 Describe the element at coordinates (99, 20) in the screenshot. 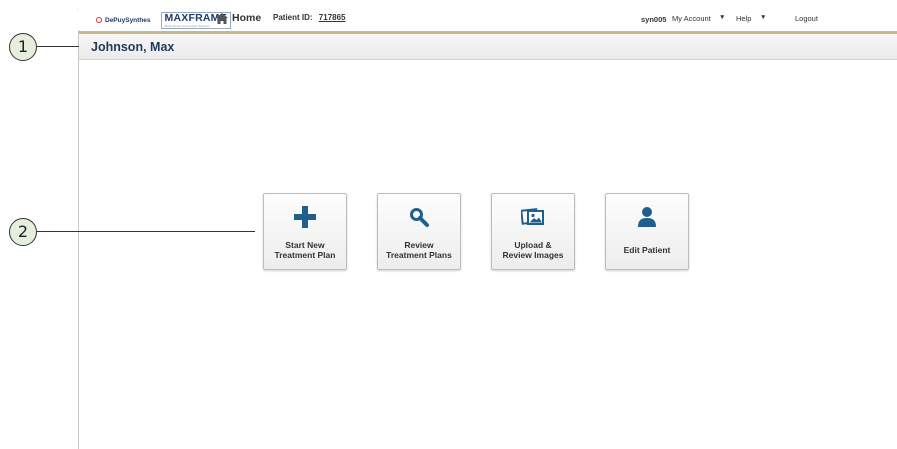

I see `depuy-synthes-mark-icon` at that location.